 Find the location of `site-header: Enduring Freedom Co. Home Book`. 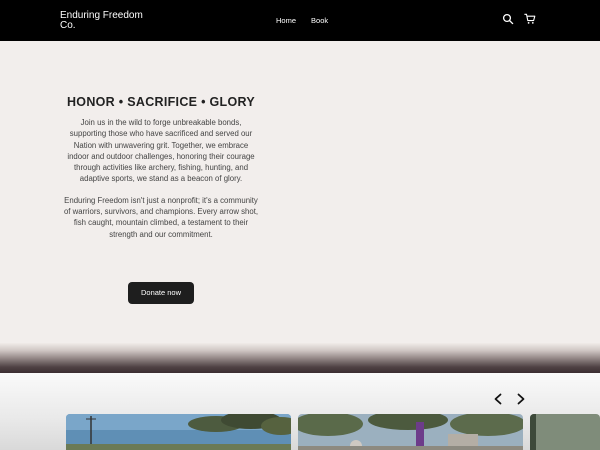

site-header: Enduring Freedom Co. Home Book is located at coordinates (300, 20).